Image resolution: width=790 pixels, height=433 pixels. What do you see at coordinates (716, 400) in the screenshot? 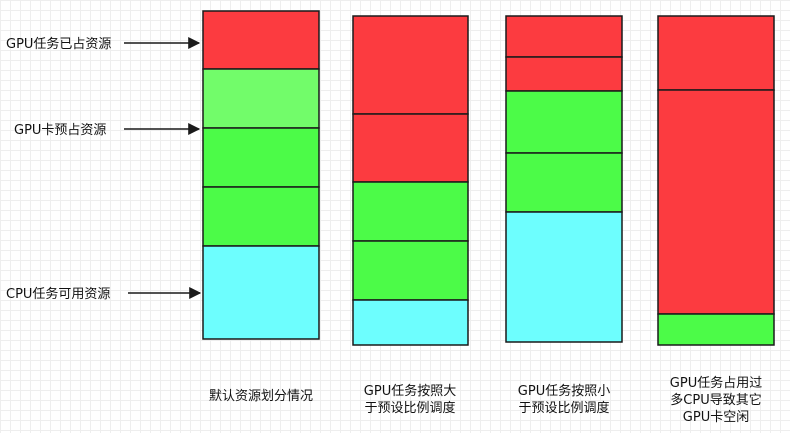
I see `column-caption-4: GPU任务占用过多CPU导致其它 GPU卡空闲` at bounding box center [716, 400].